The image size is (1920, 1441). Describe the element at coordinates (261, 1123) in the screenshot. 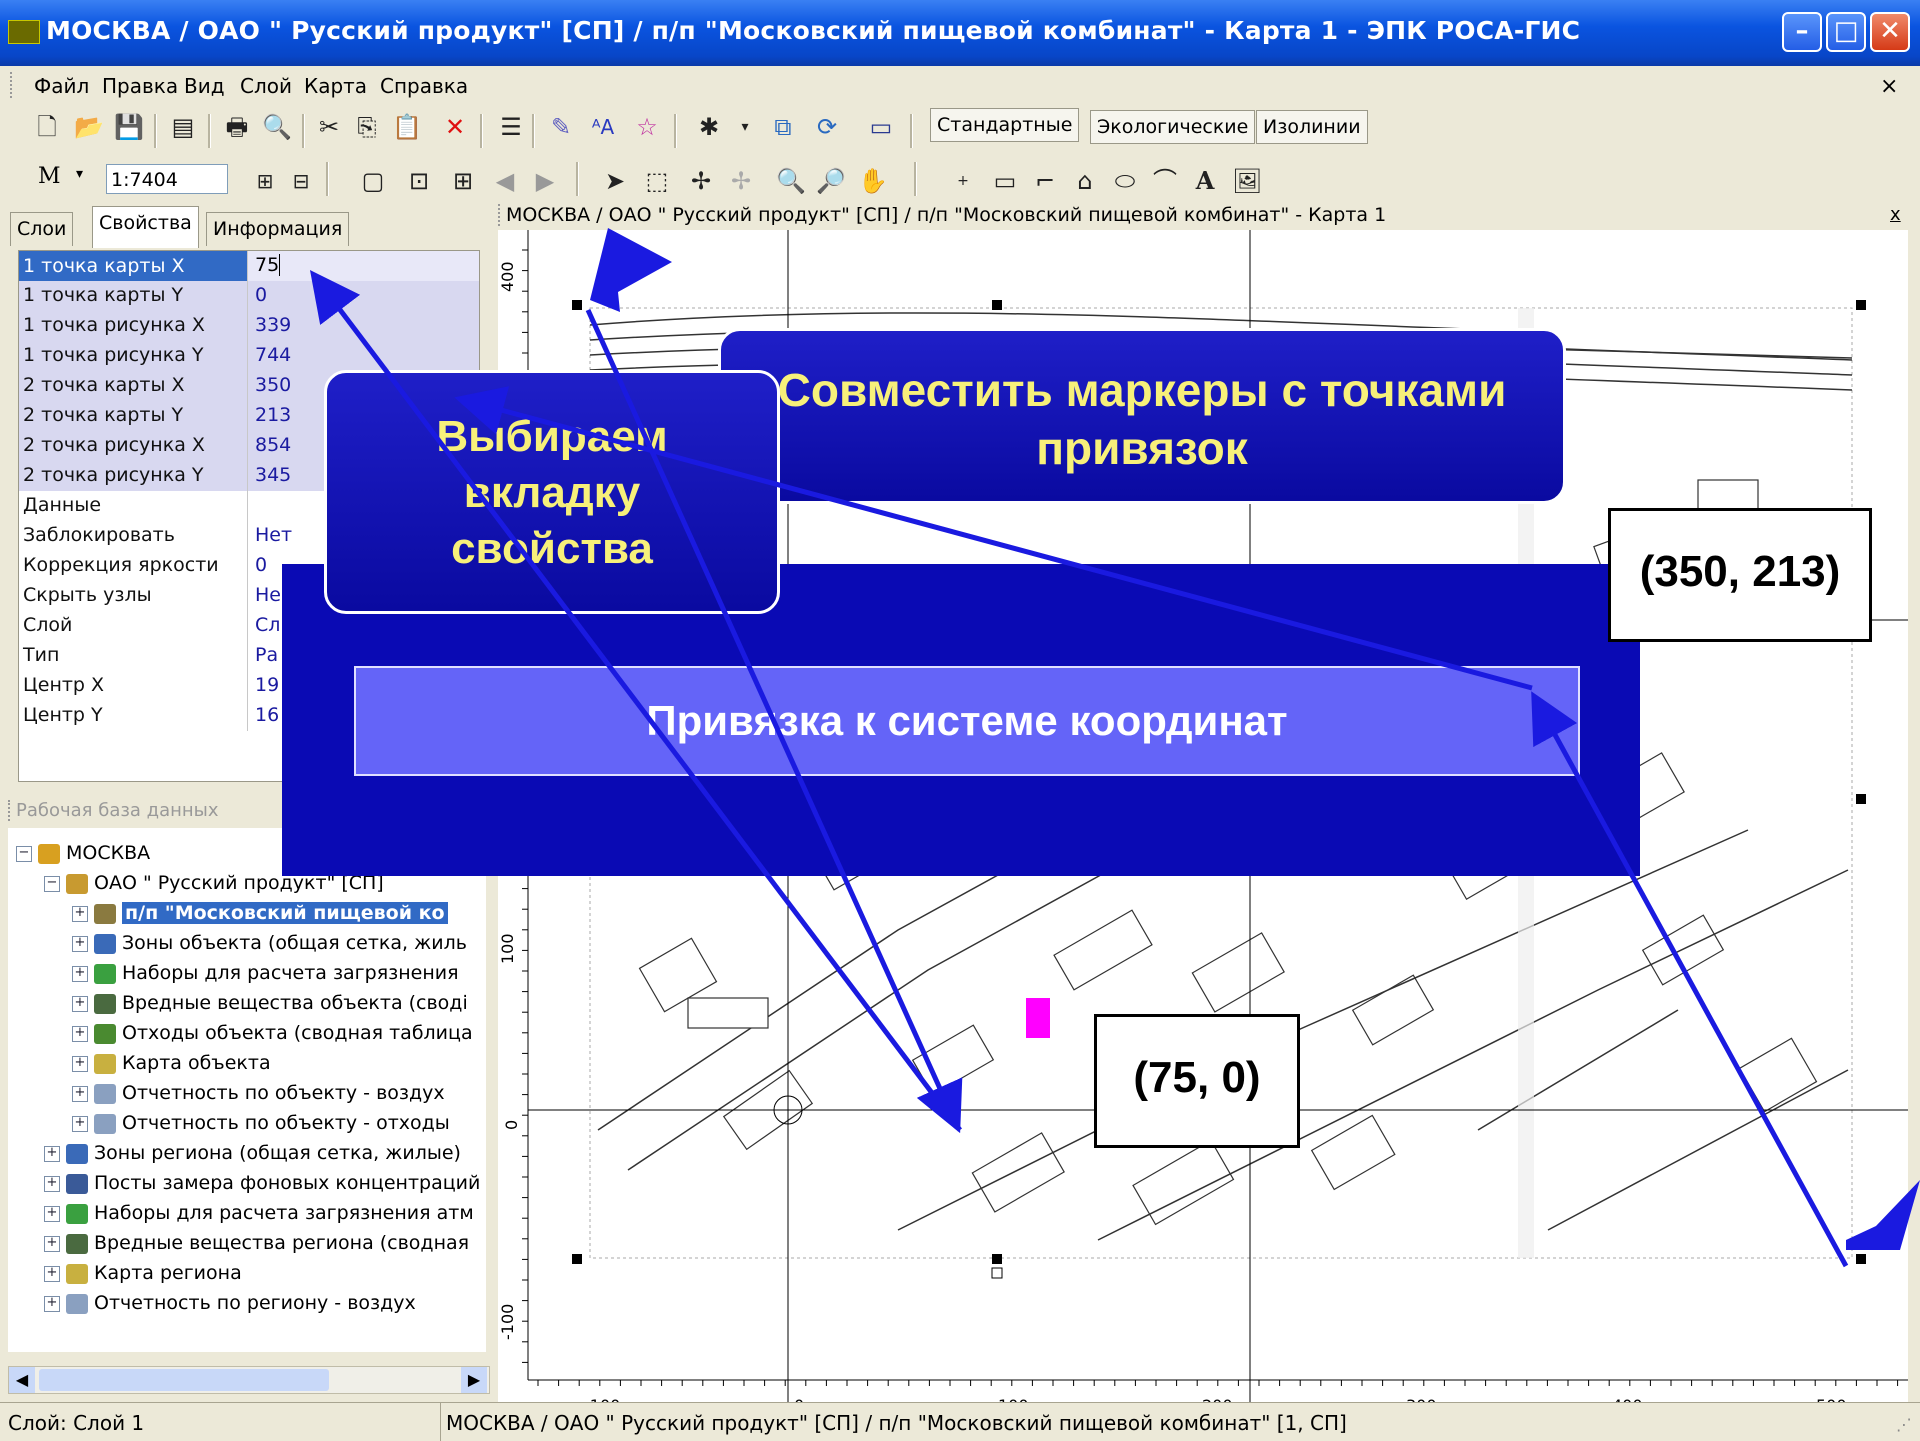

I see `tree-node: + Отчетность по объекту - отходы` at that location.